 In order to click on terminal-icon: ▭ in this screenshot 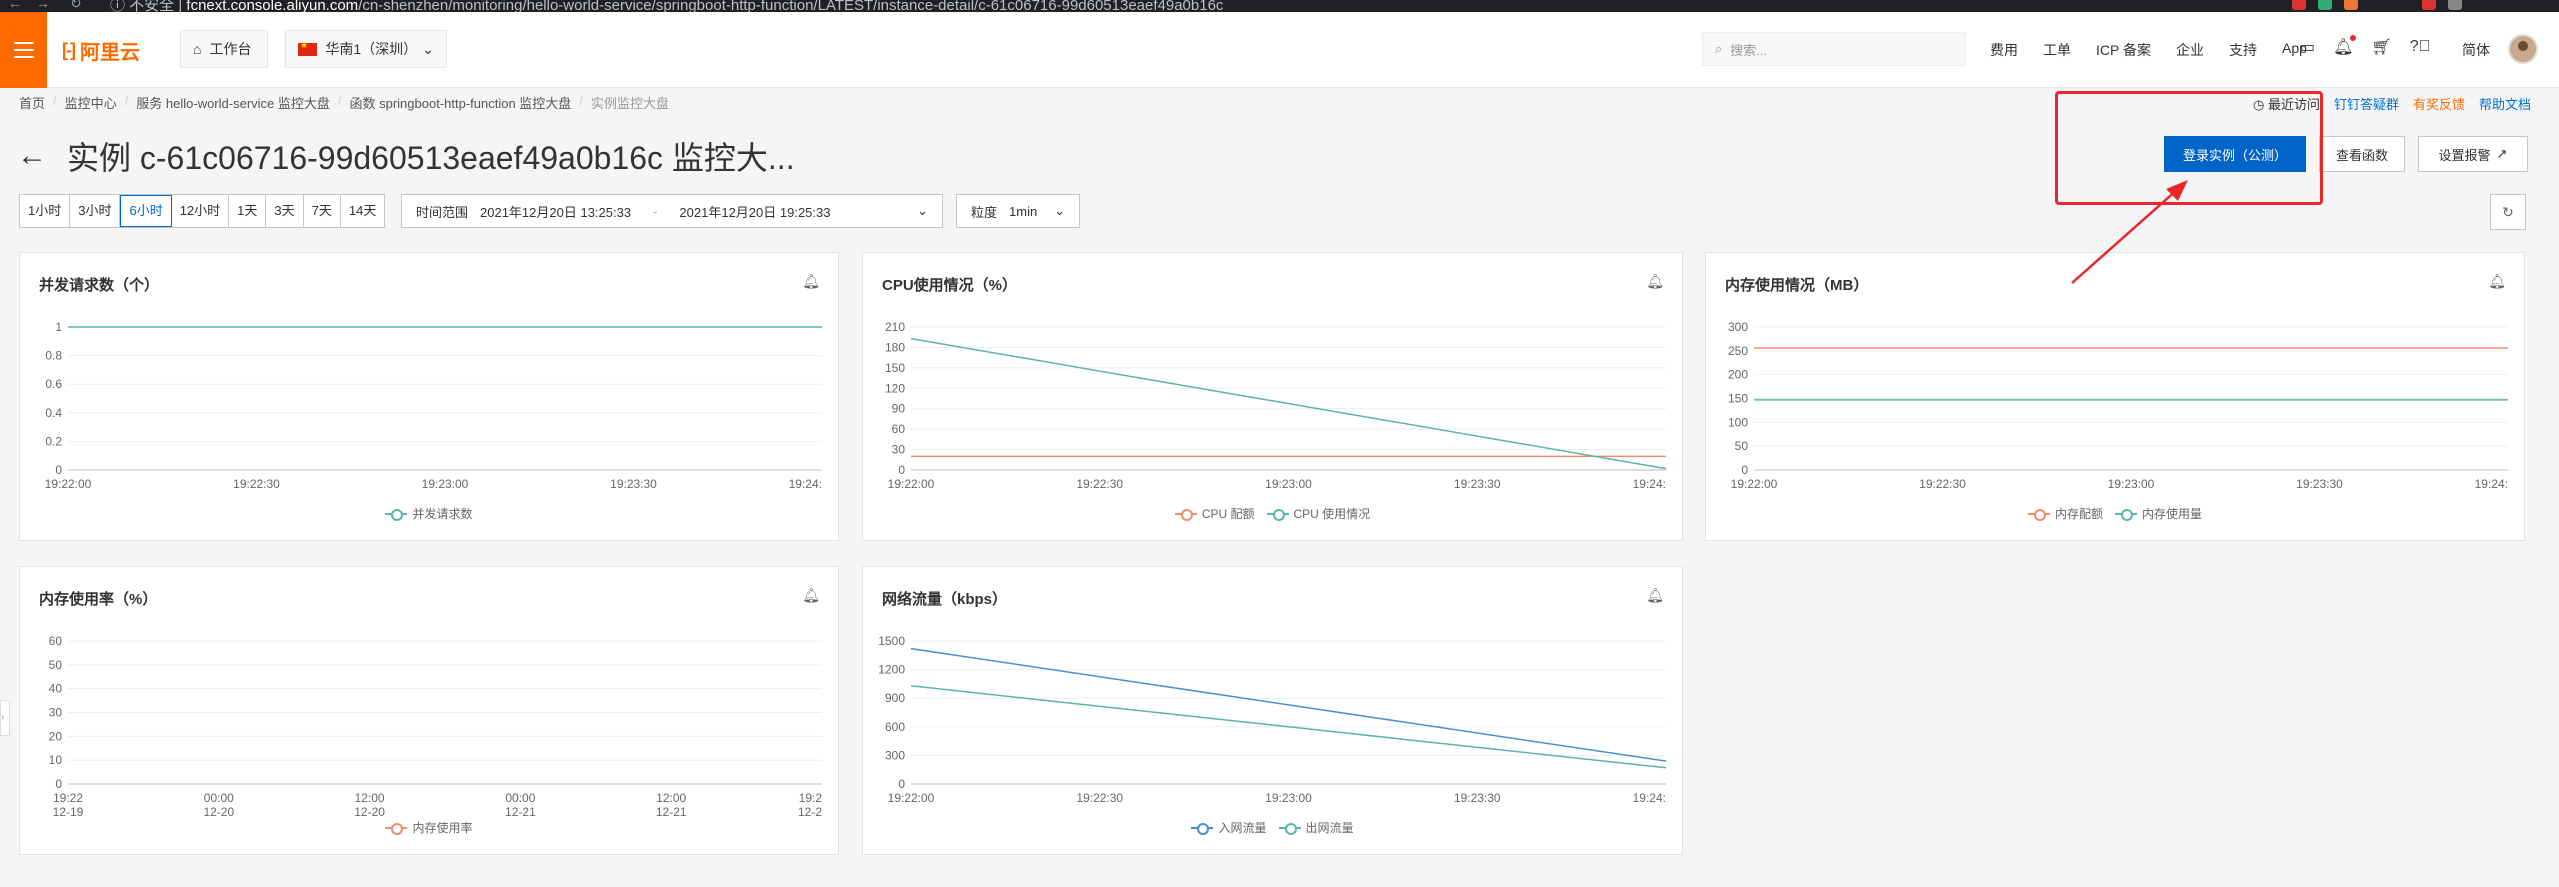, I will do `click(2307, 47)`.